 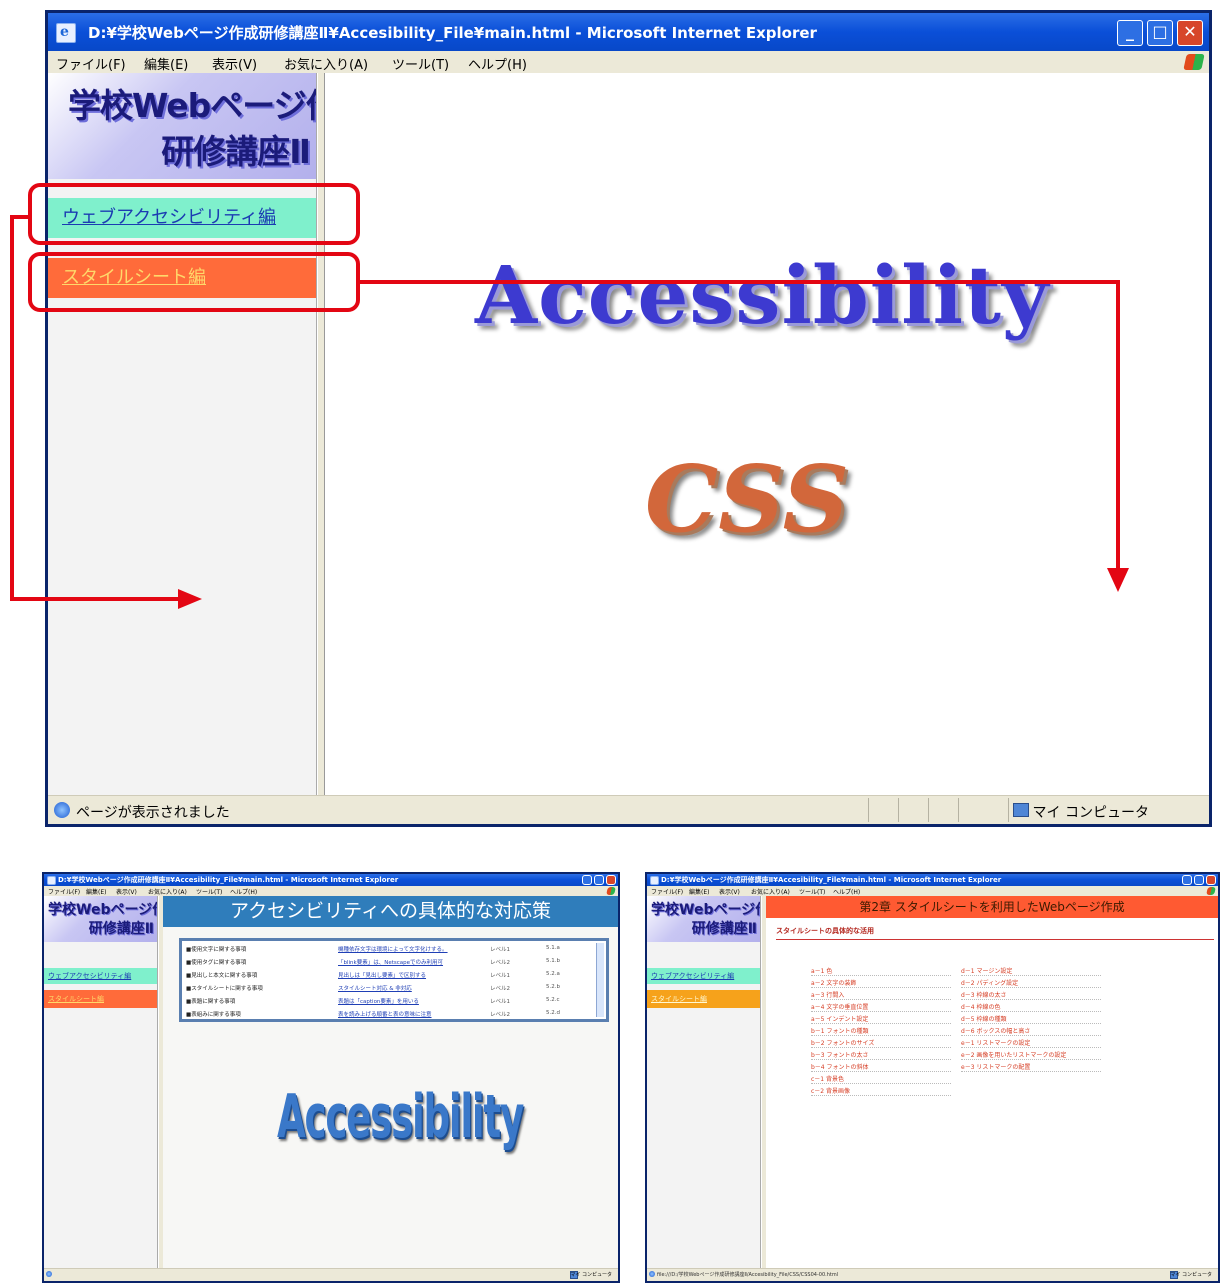 What do you see at coordinates (992, 907) in the screenshot?
I see `page-heading: 第2章 スタイルシートを利用したWebページ作成` at bounding box center [992, 907].